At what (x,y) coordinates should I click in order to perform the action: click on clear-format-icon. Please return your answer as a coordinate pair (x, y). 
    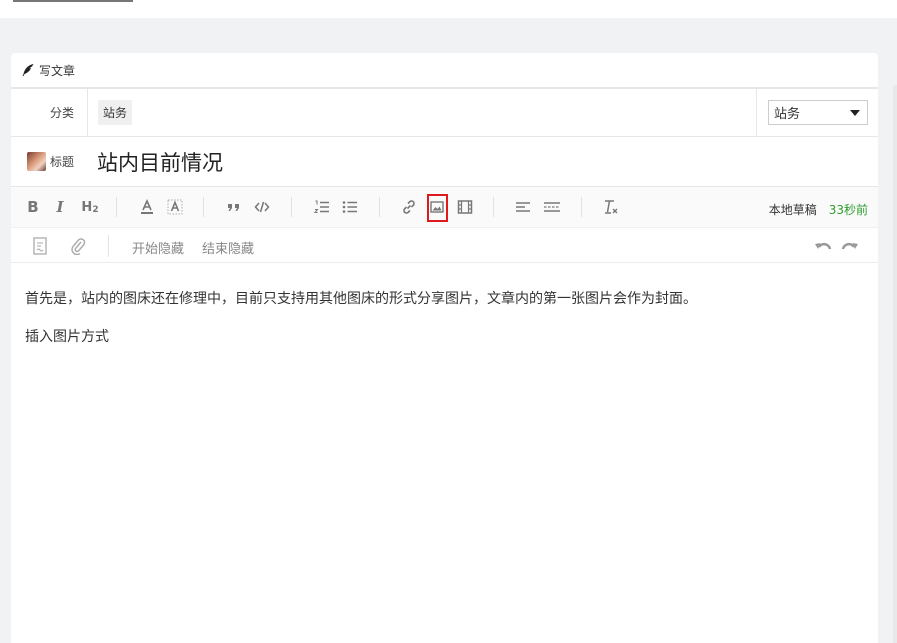
    Looking at the image, I should click on (611, 207).